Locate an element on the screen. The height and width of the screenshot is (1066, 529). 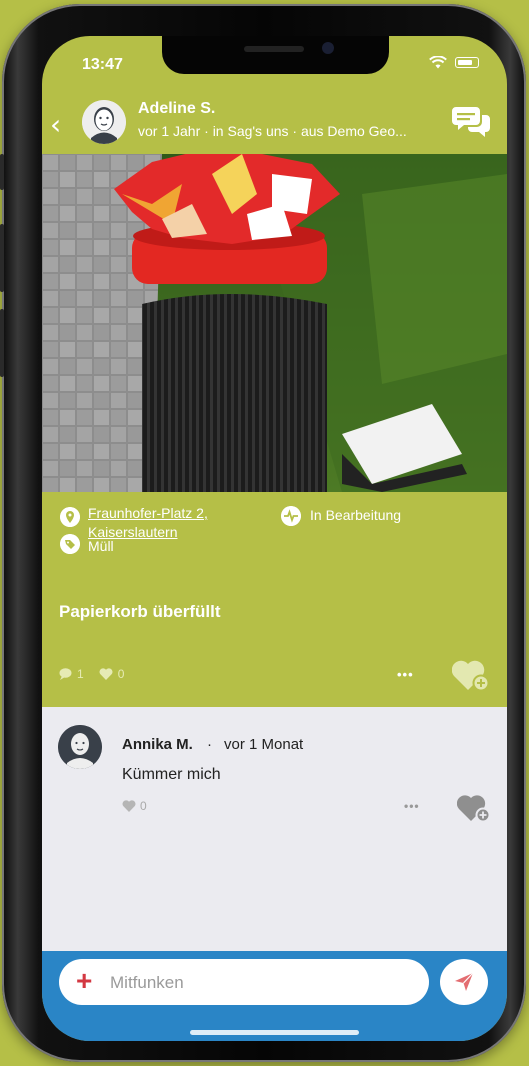
pulse-icon is located at coordinates (291, 516).